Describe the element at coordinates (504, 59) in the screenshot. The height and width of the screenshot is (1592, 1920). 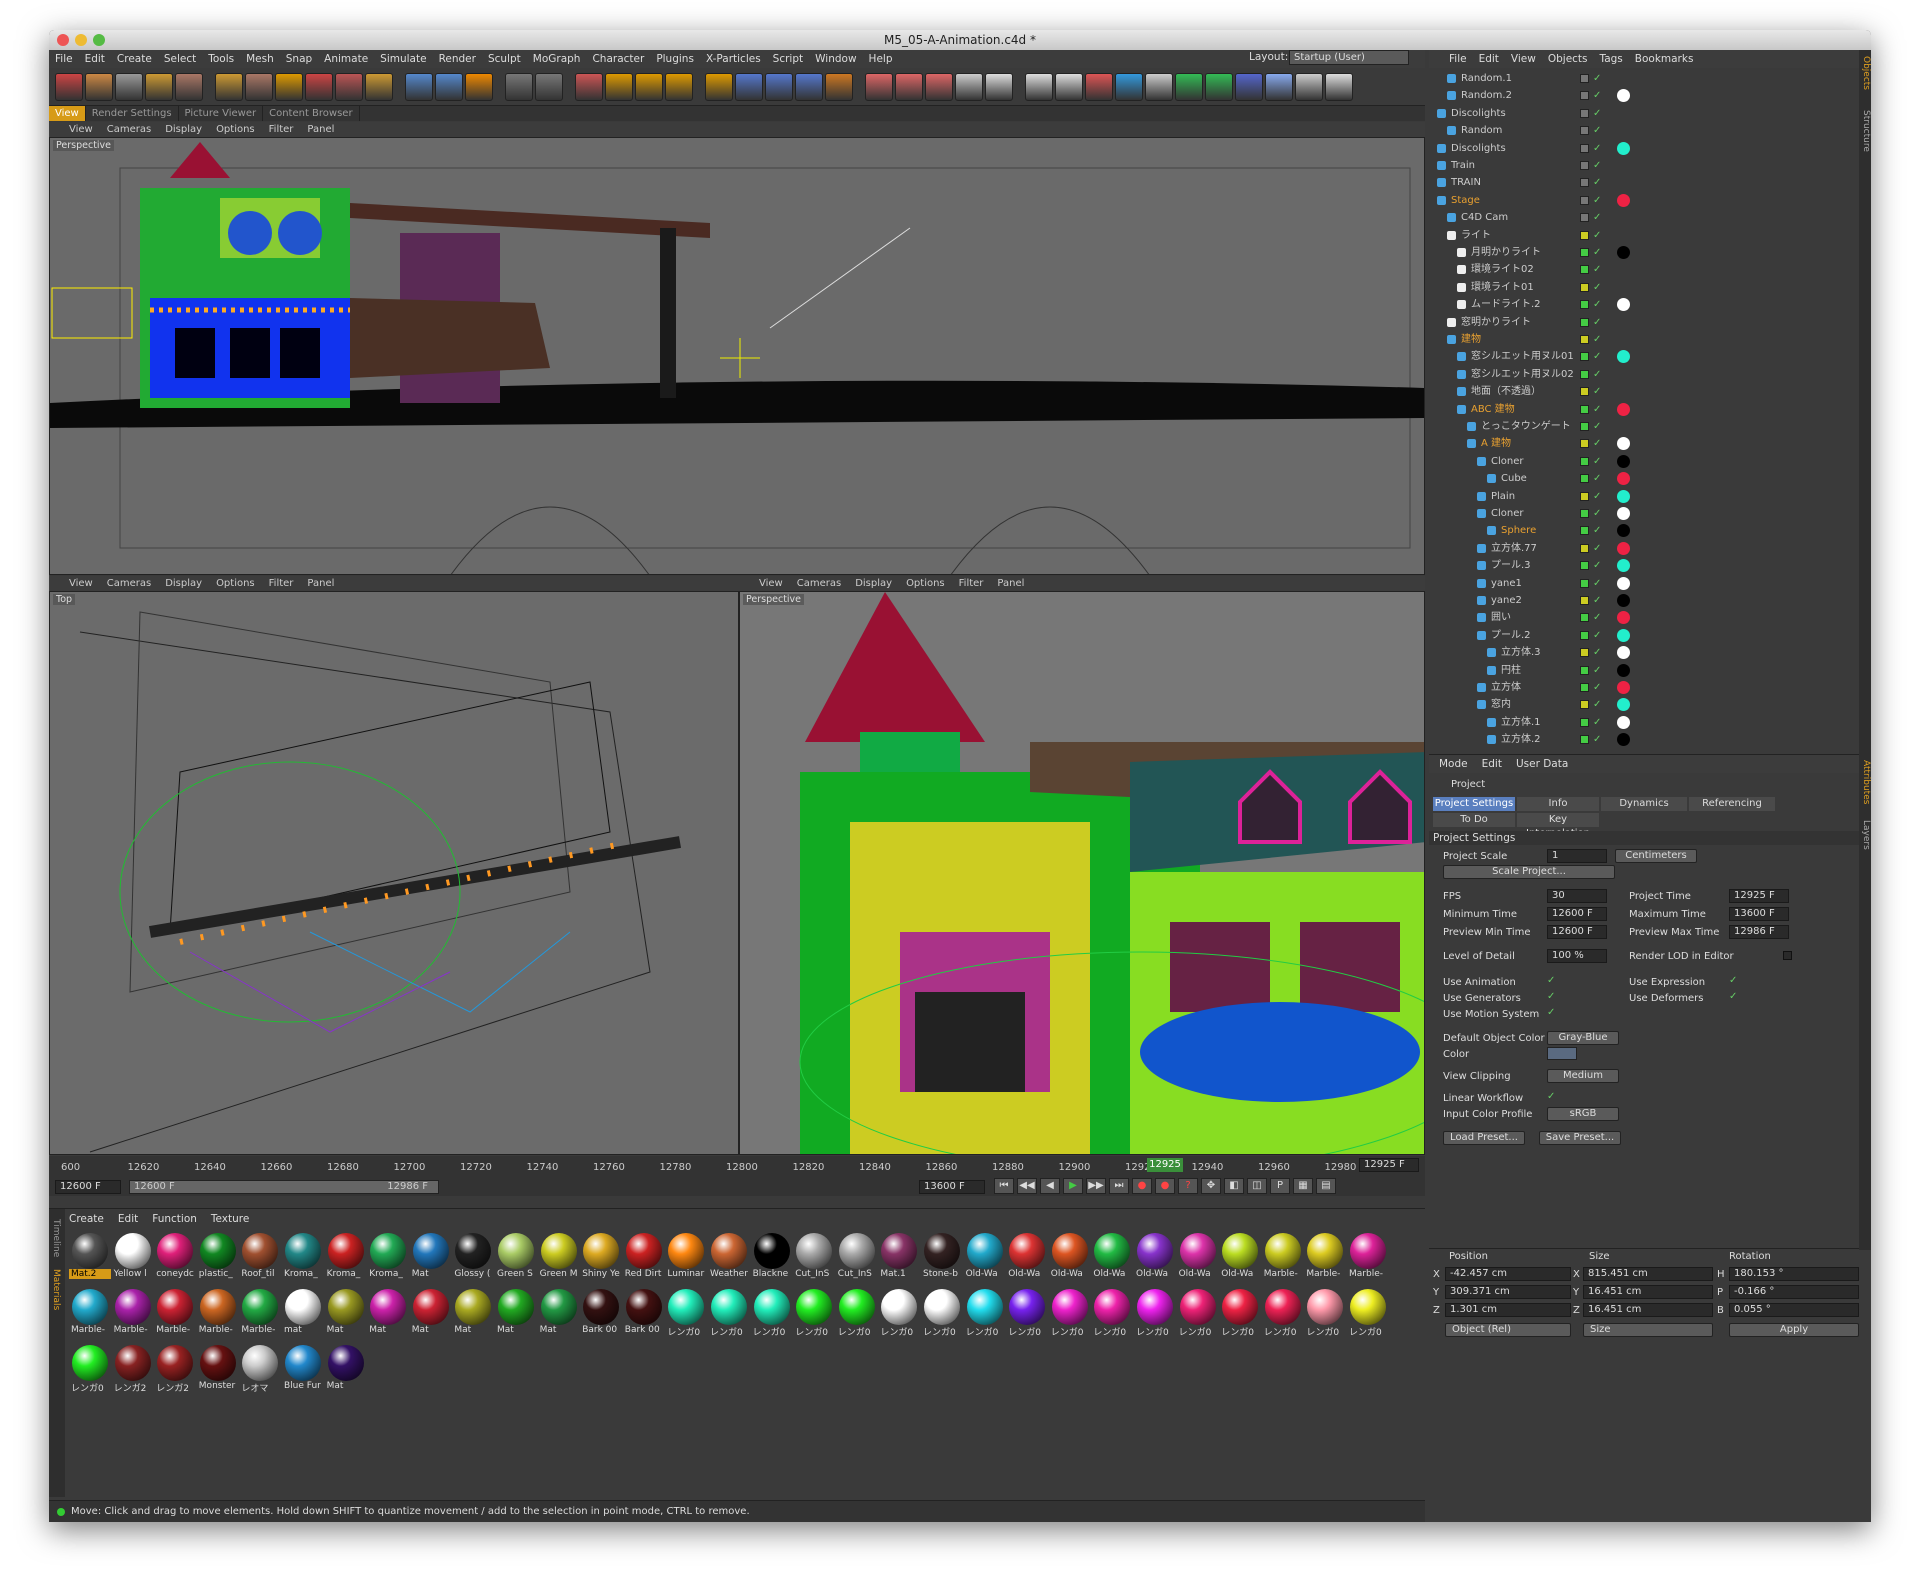
I see `menu-sculpt: Sculpt` at that location.